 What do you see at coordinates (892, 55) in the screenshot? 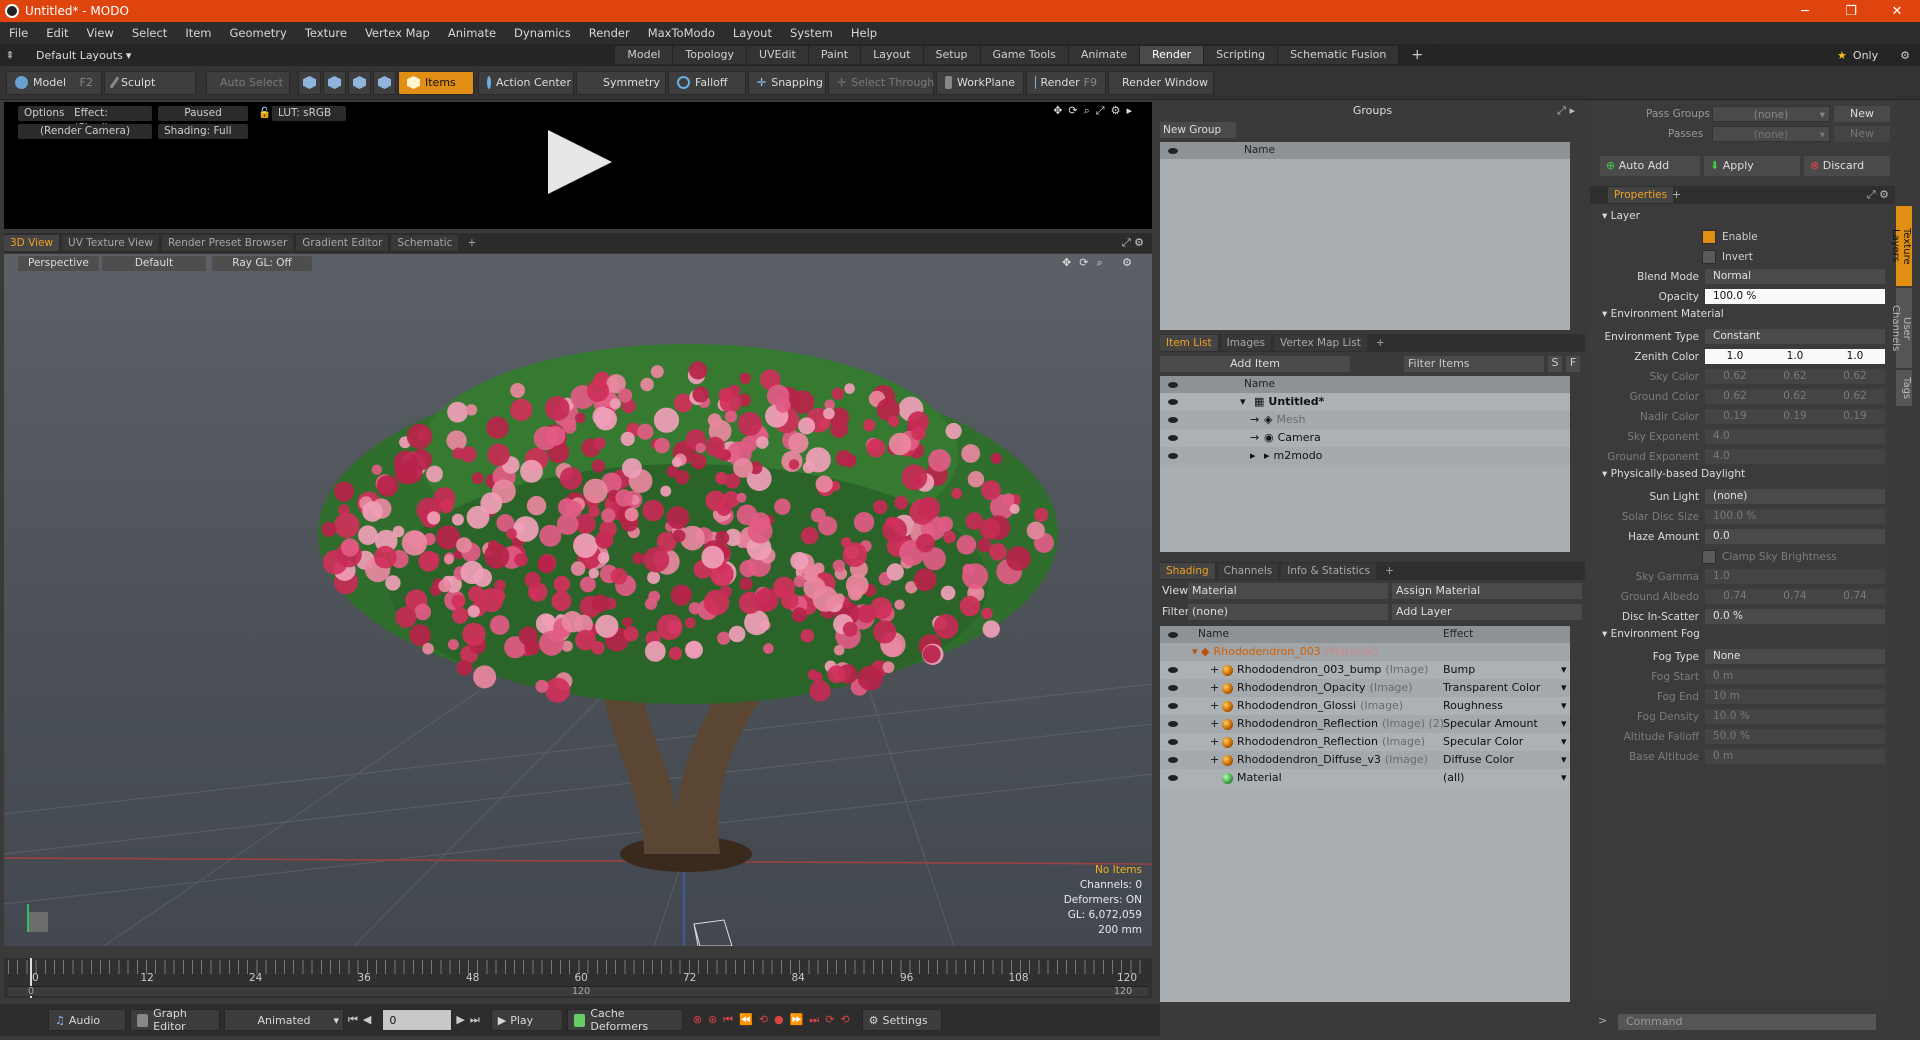
I see `layout-tab-layout: Layout` at bounding box center [892, 55].